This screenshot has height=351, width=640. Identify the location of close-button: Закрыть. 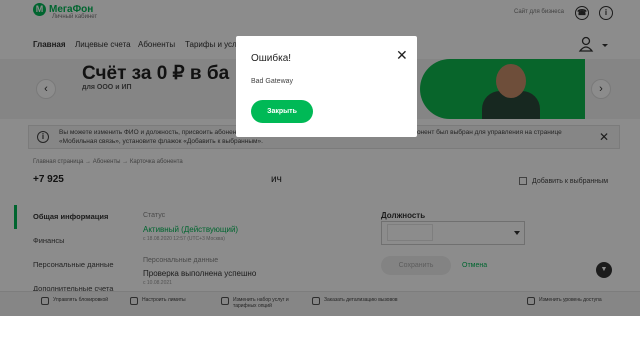
(282, 111).